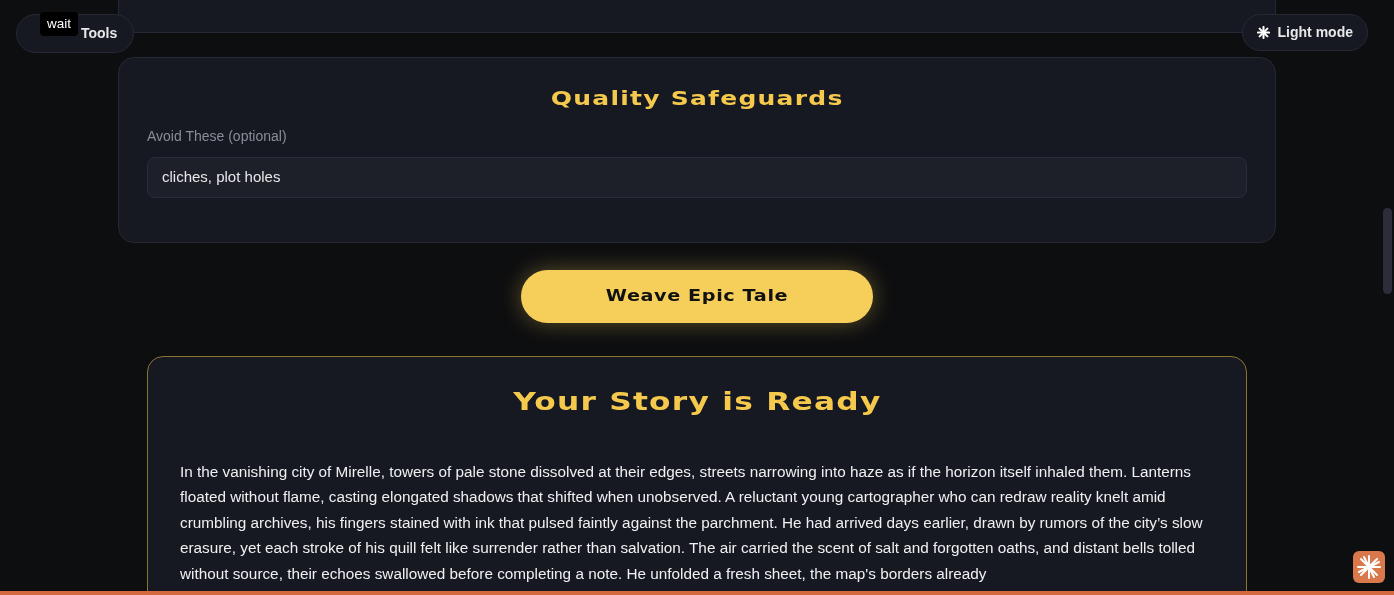  I want to click on theme-toggle-button: Light mode, so click(1304, 32).